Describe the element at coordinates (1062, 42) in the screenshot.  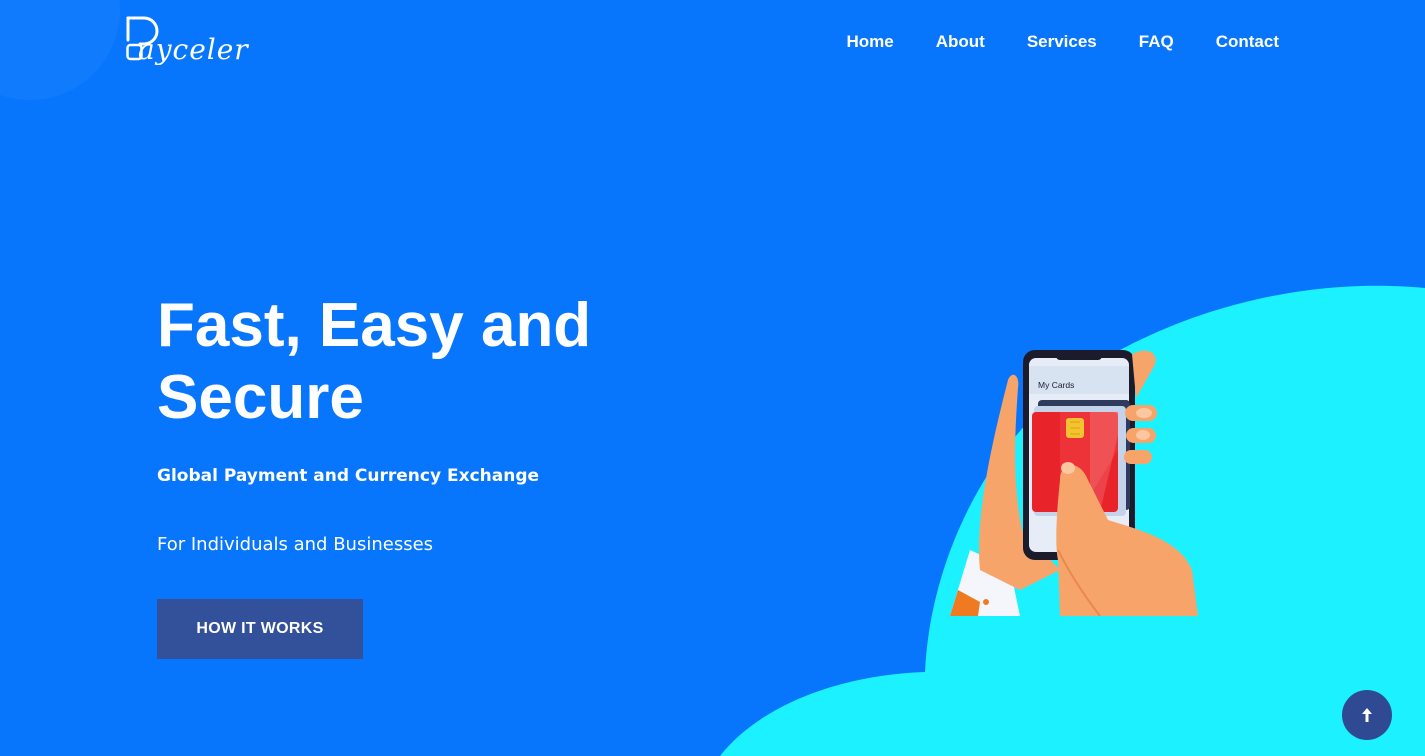
I see `nav-item-services: Services` at that location.